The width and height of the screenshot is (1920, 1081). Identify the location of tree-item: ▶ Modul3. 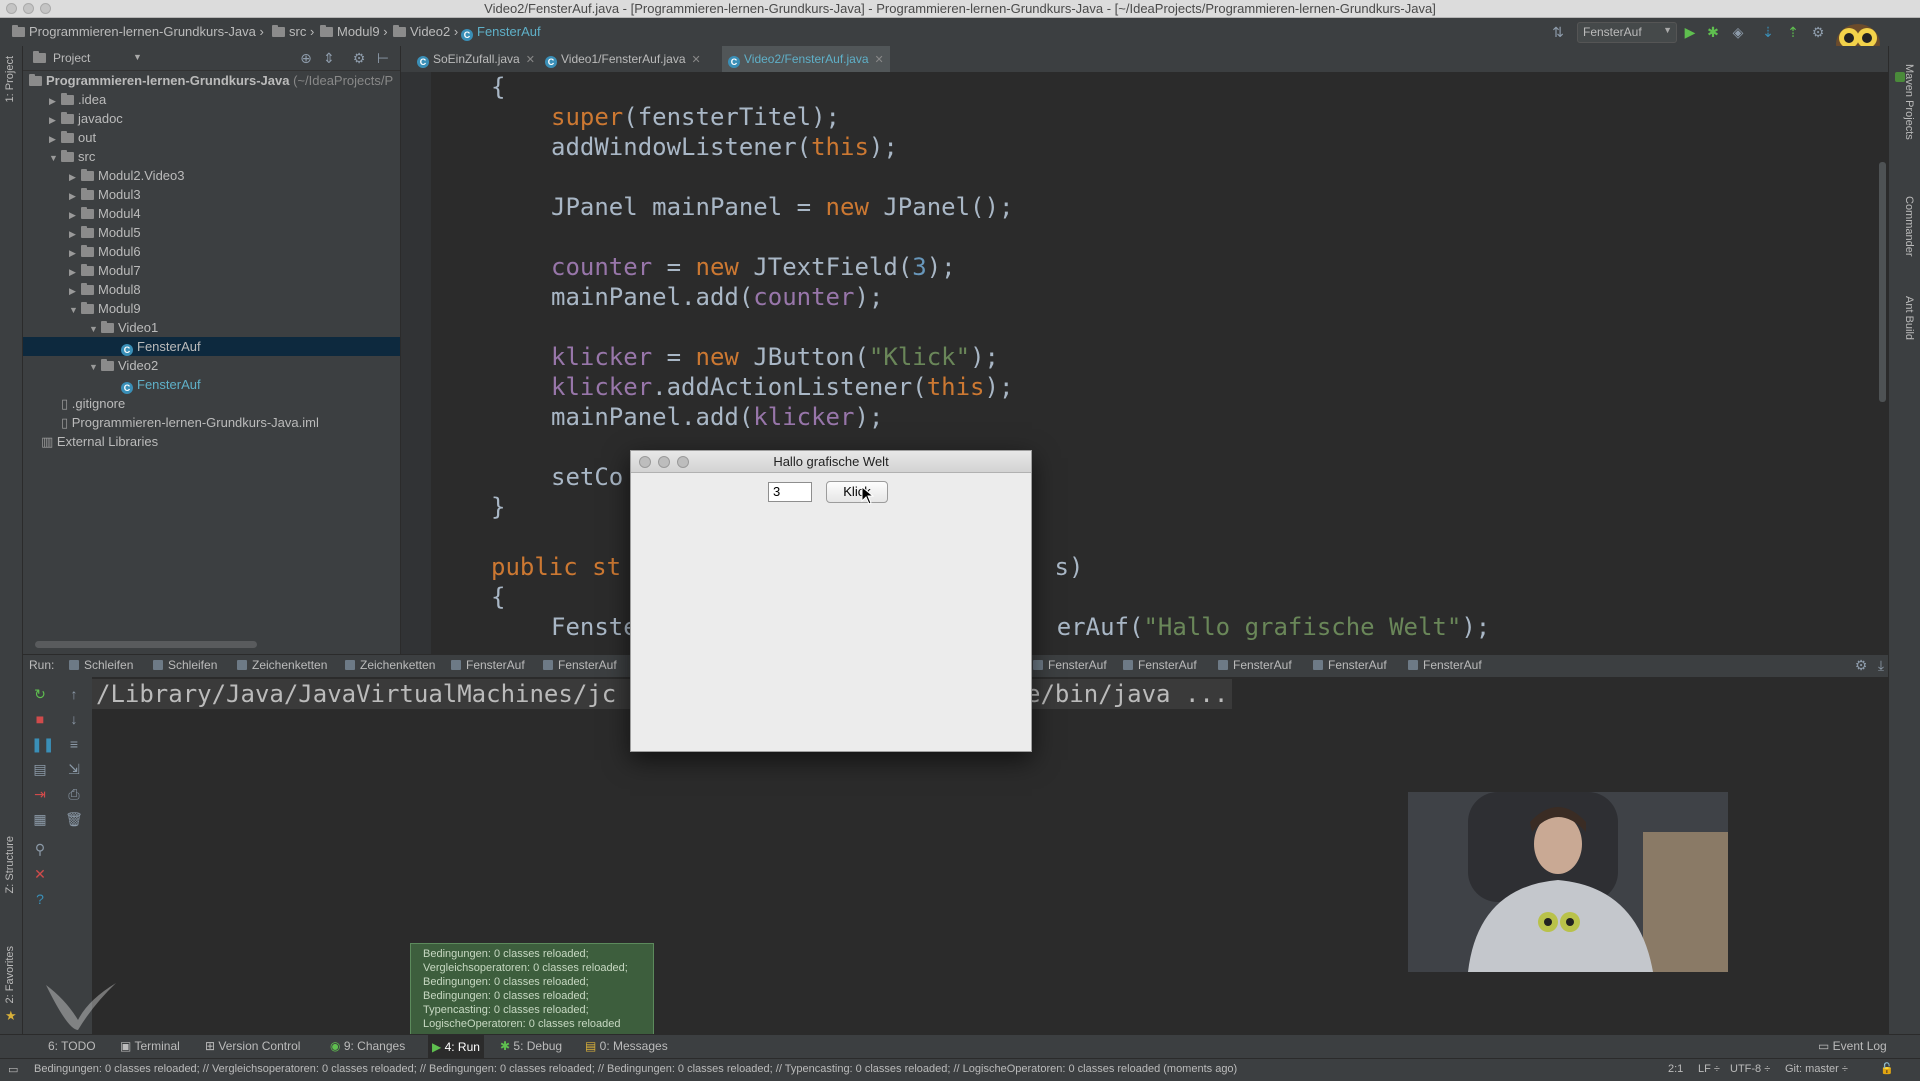
(211, 194).